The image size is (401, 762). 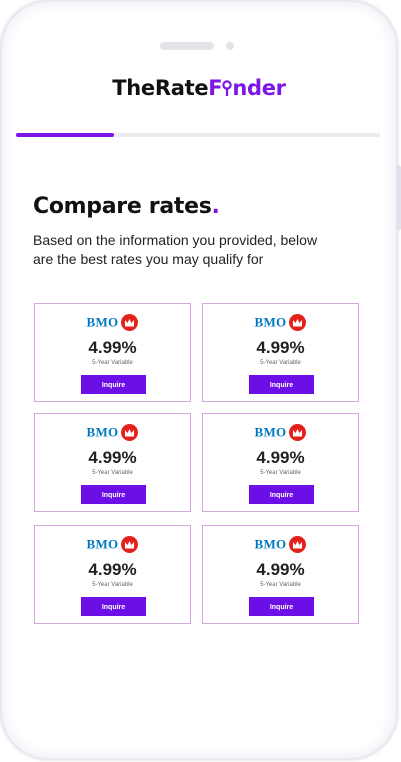 I want to click on page-title: Compare rates., so click(x=126, y=206).